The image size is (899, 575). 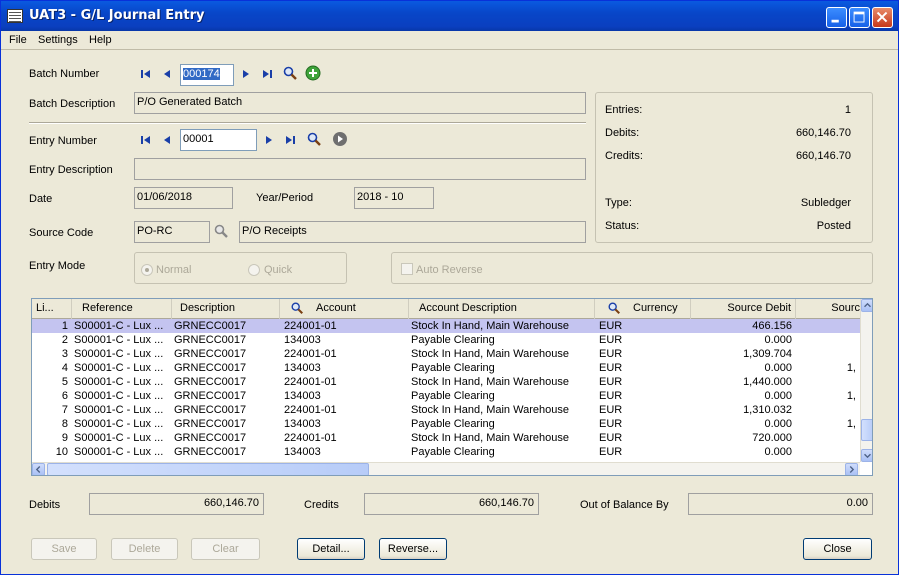 I want to click on cell-line: 6, so click(x=52, y=396).